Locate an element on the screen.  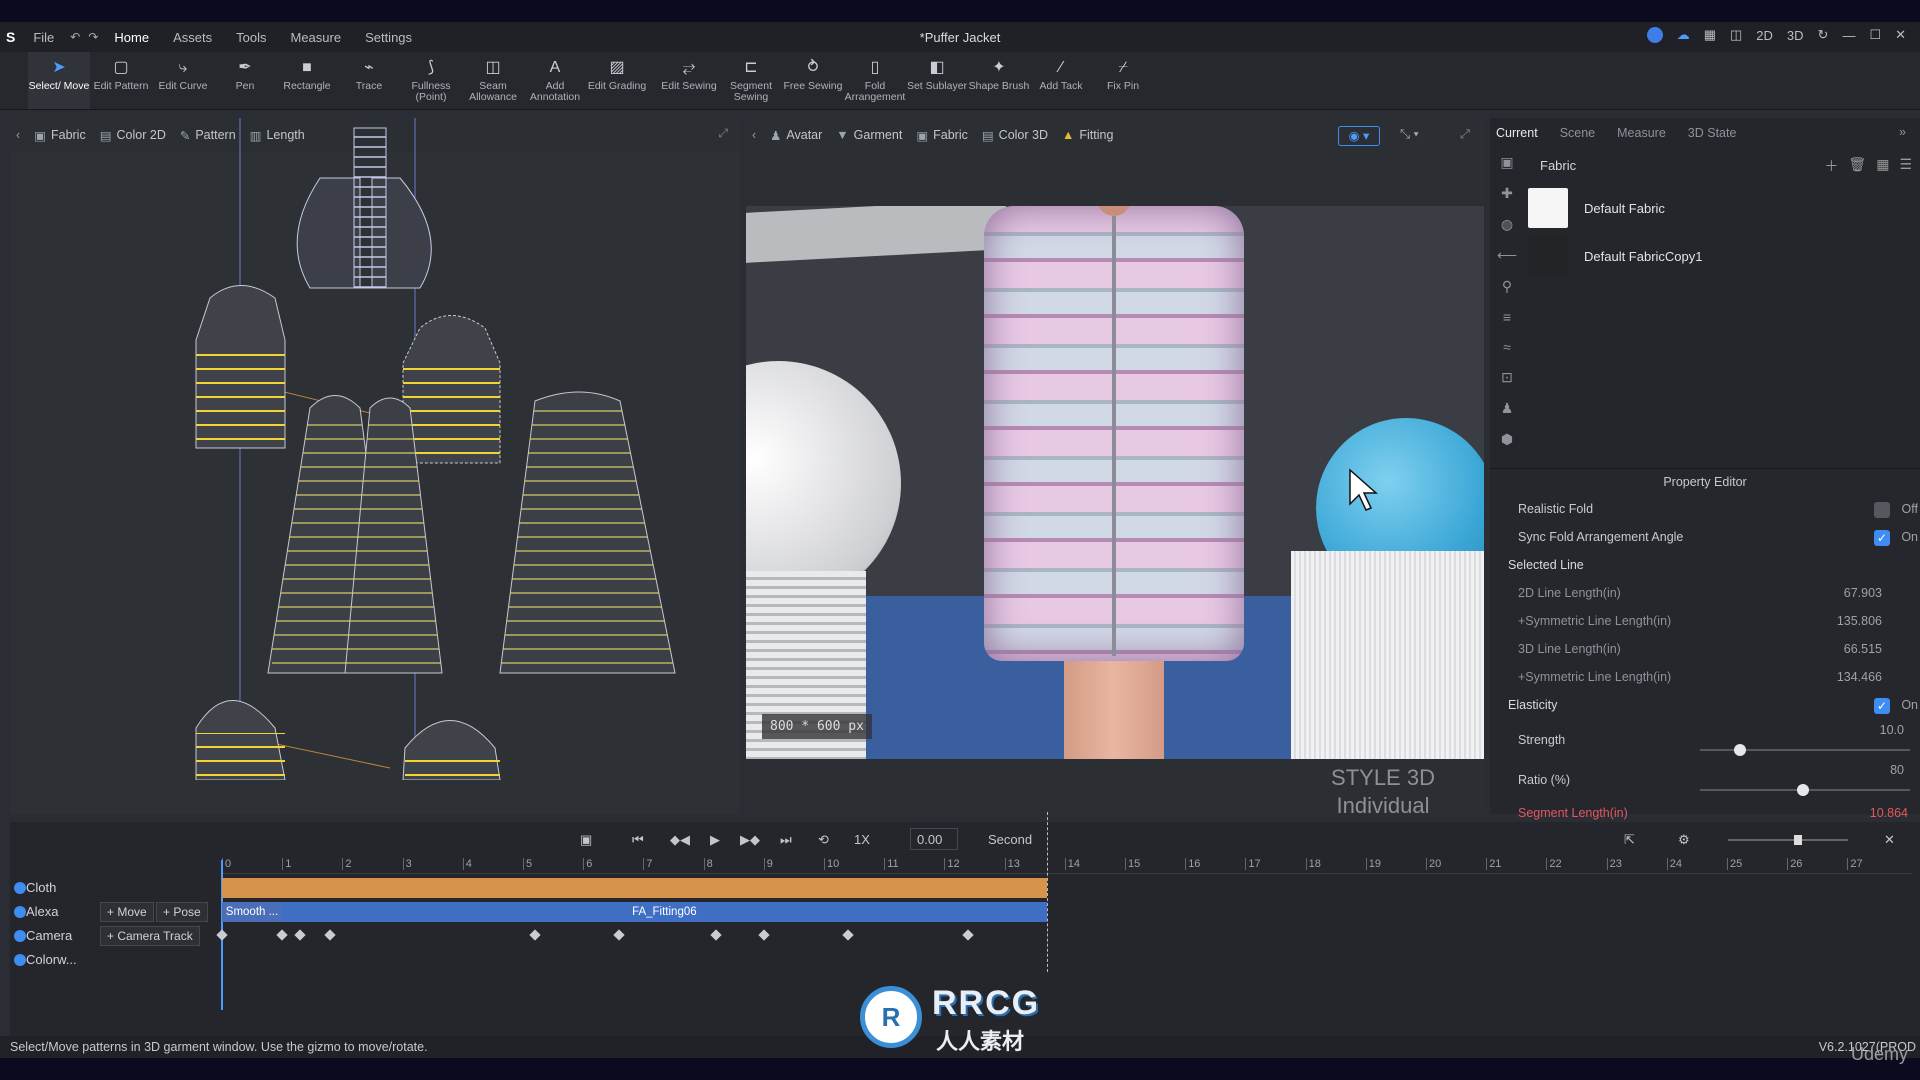
user-avatar-icon is located at coordinates (1654, 35).